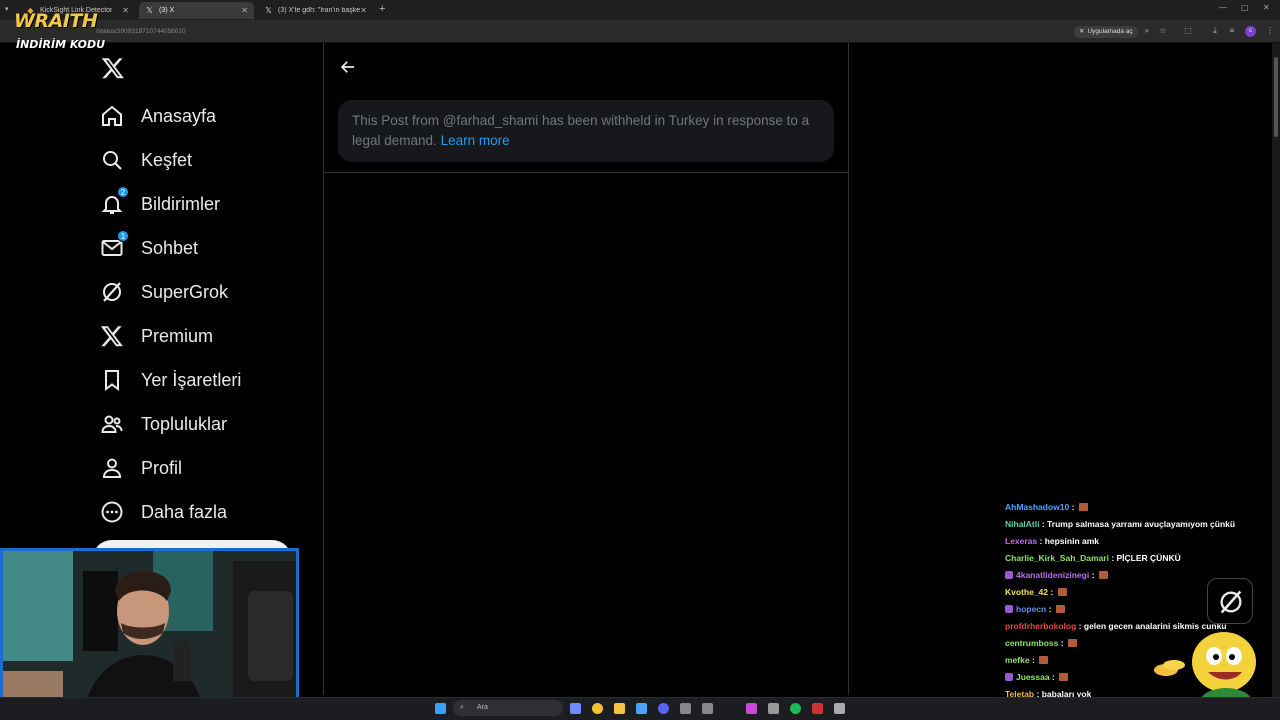 This screenshot has width=1280, height=720. I want to click on open-in-app-button: ✕ Uygulamada aç, so click(1106, 32).